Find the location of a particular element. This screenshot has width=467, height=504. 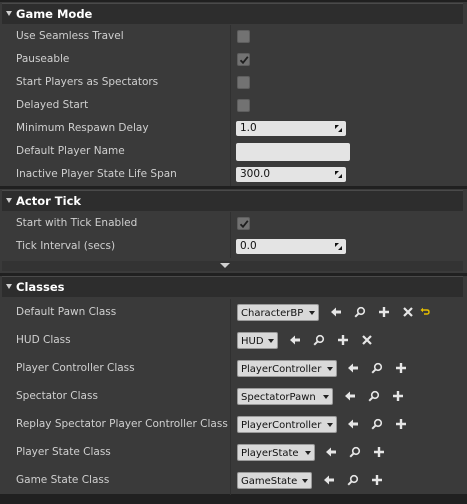

default-player-name-input is located at coordinates (293, 152).